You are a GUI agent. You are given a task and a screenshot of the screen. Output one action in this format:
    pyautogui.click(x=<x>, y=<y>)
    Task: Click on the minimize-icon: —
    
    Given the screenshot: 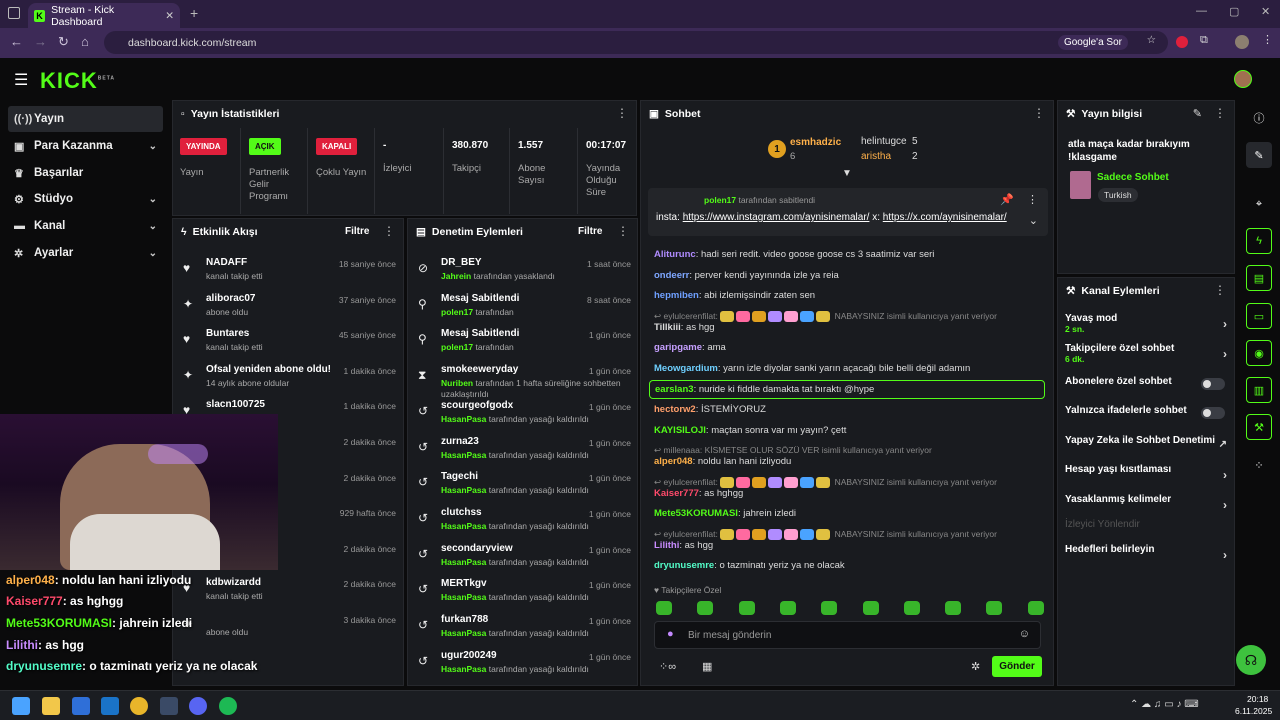 What is the action you would take?
    pyautogui.click(x=1201, y=11)
    